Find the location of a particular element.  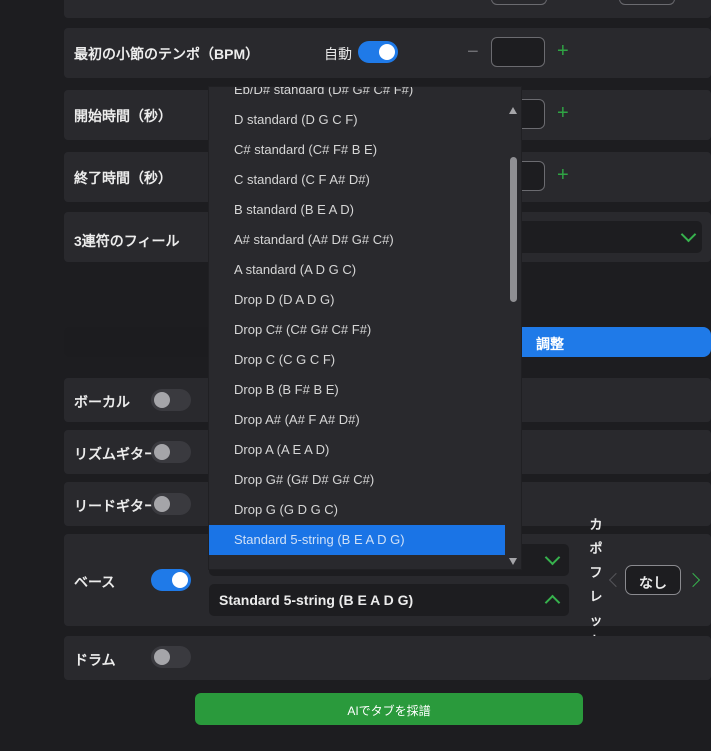

capo-char: カ is located at coordinates (596, 524).